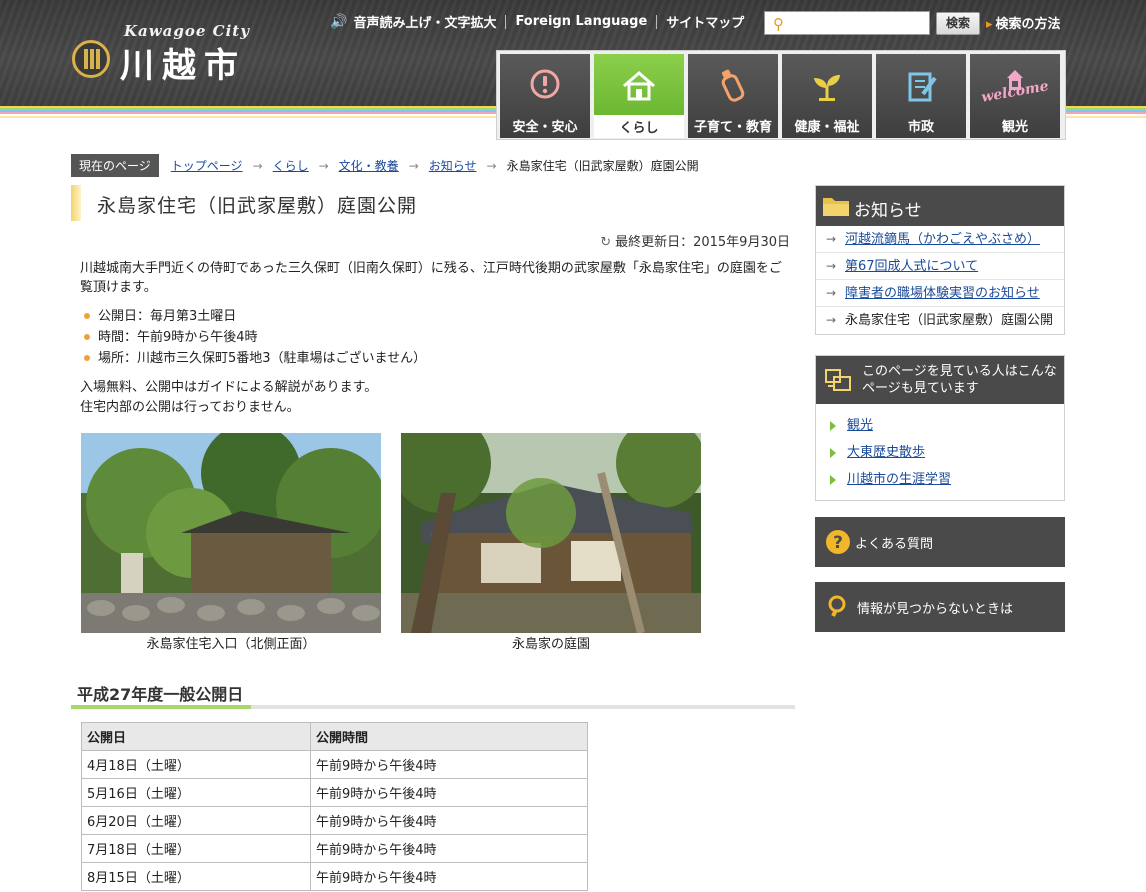 The height and width of the screenshot is (892, 1146). What do you see at coordinates (190, 407) in the screenshot?
I see `note-line: 住宅内部の公開は行っておりません。` at bounding box center [190, 407].